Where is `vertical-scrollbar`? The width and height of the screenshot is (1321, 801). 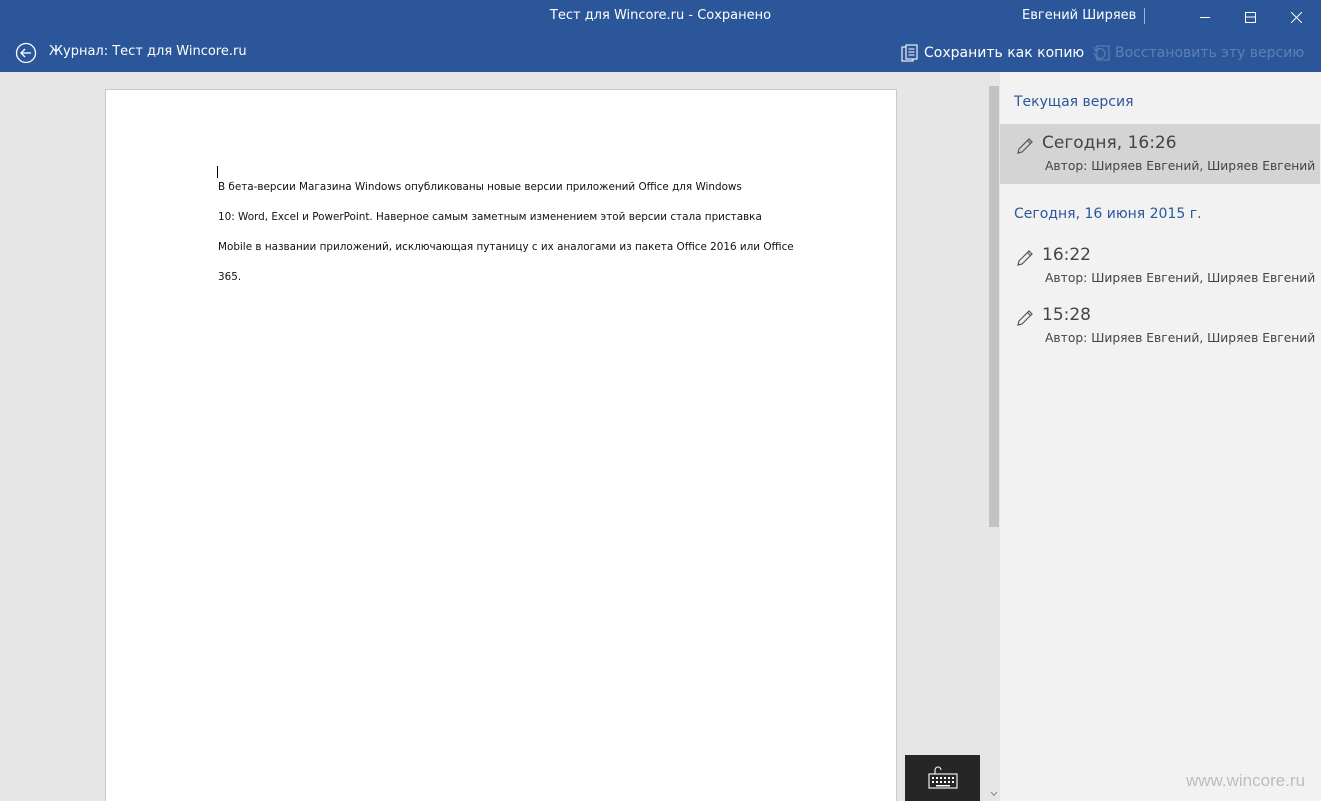 vertical-scrollbar is located at coordinates (993, 436).